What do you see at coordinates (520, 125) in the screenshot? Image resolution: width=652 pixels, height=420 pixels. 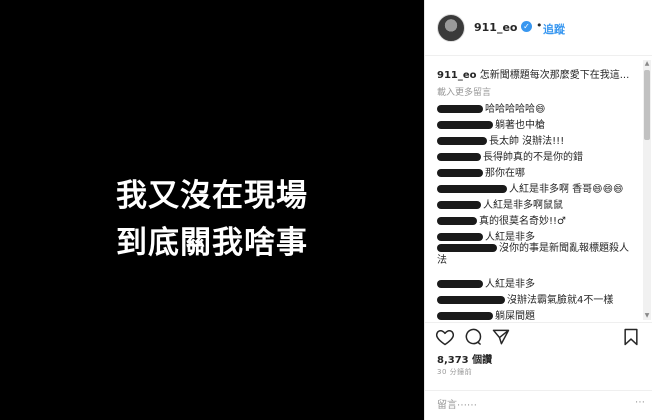 I see `comment-text: 躺著也中槍` at bounding box center [520, 125].